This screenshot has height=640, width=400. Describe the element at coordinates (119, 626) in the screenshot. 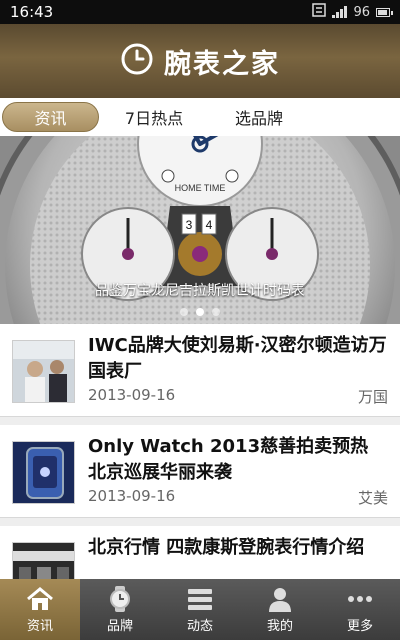

I see `nav-label: 品牌` at that location.